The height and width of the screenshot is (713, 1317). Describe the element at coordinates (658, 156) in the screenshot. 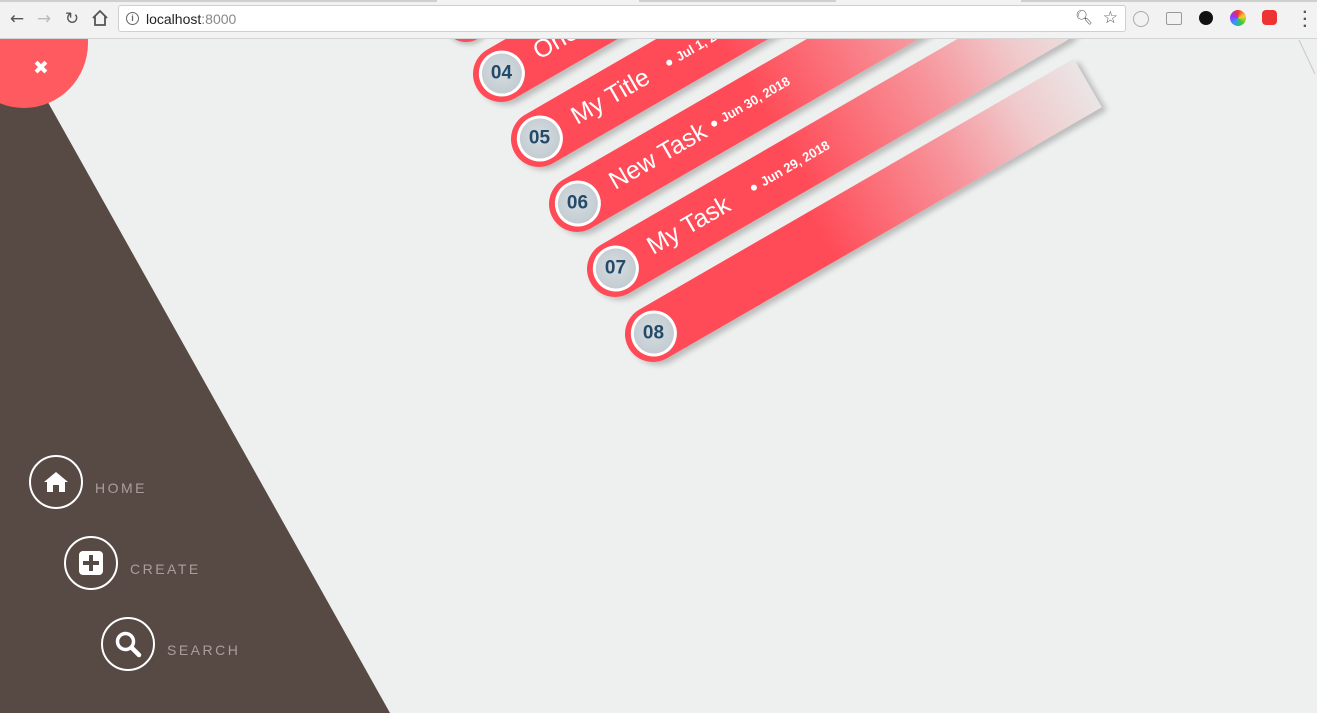

I see `task-title: New Task` at that location.